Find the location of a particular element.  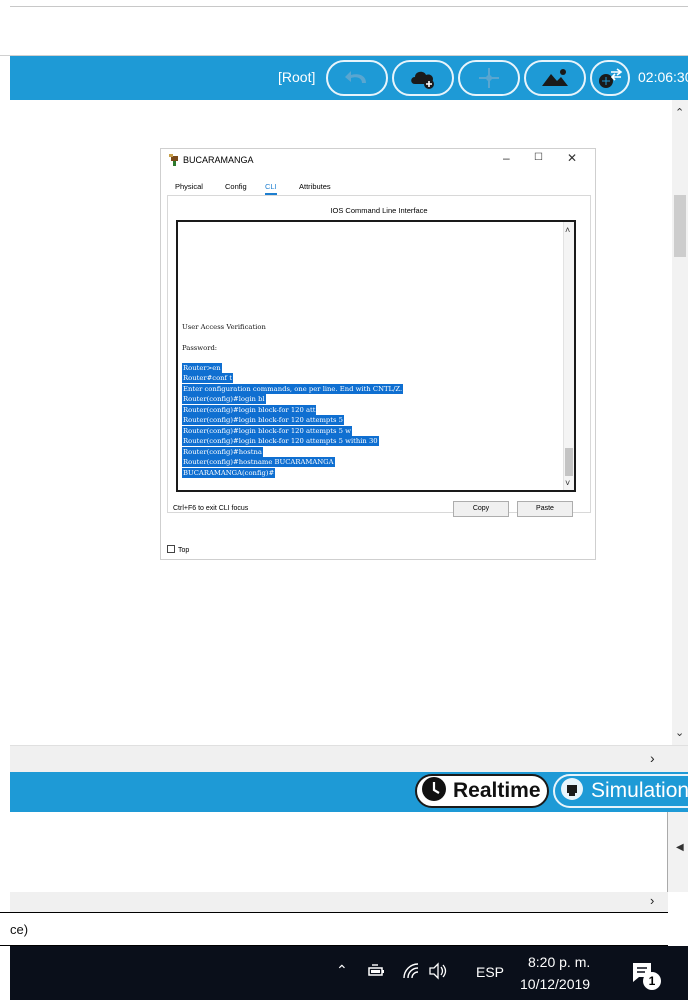

top-checkbox-label: Top is located at coordinates (184, 550).